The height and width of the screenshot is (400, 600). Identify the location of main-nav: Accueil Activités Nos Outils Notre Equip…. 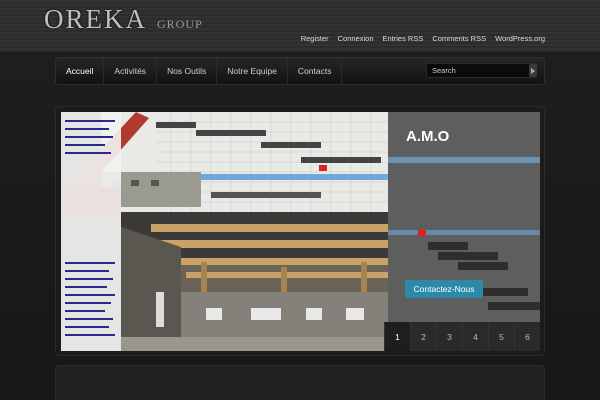
(300, 71).